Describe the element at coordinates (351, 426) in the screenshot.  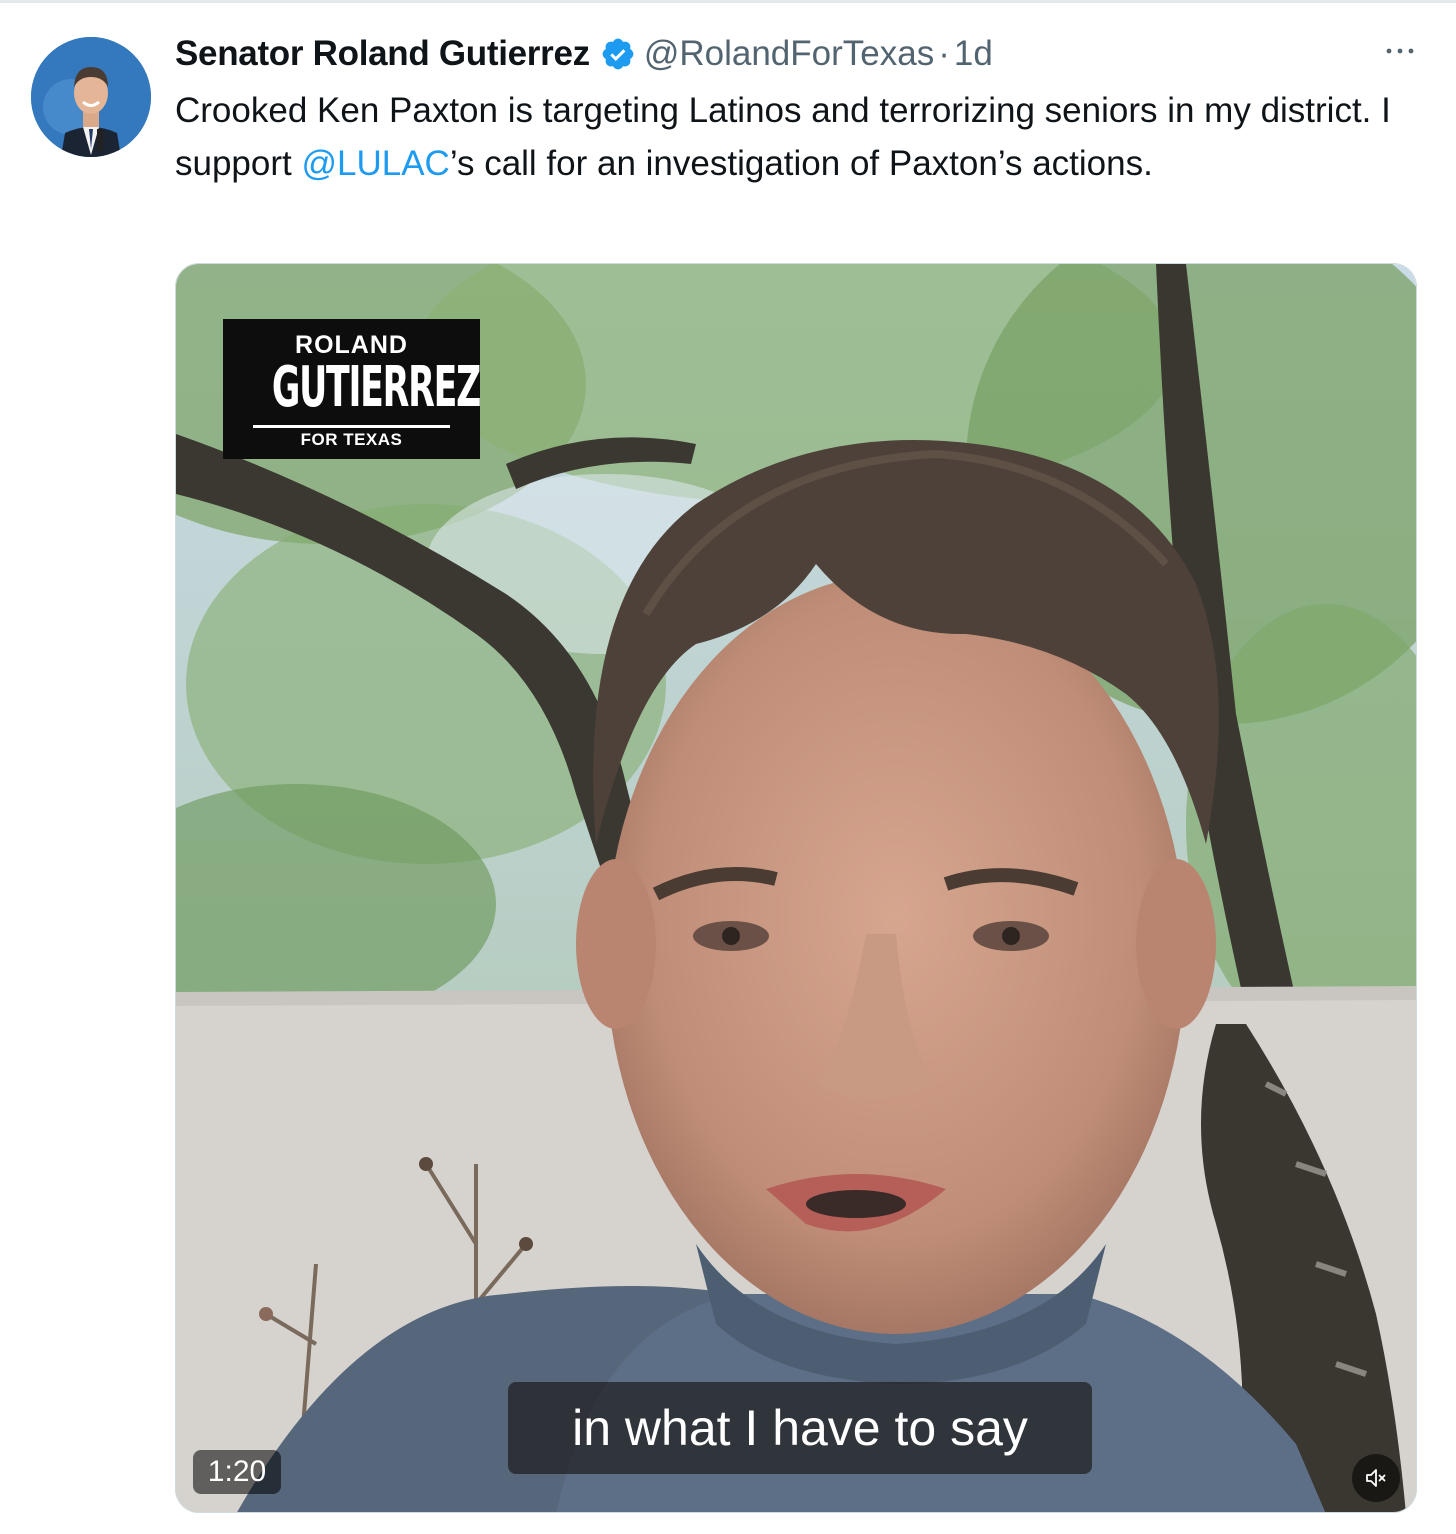
I see `logo-divider` at that location.